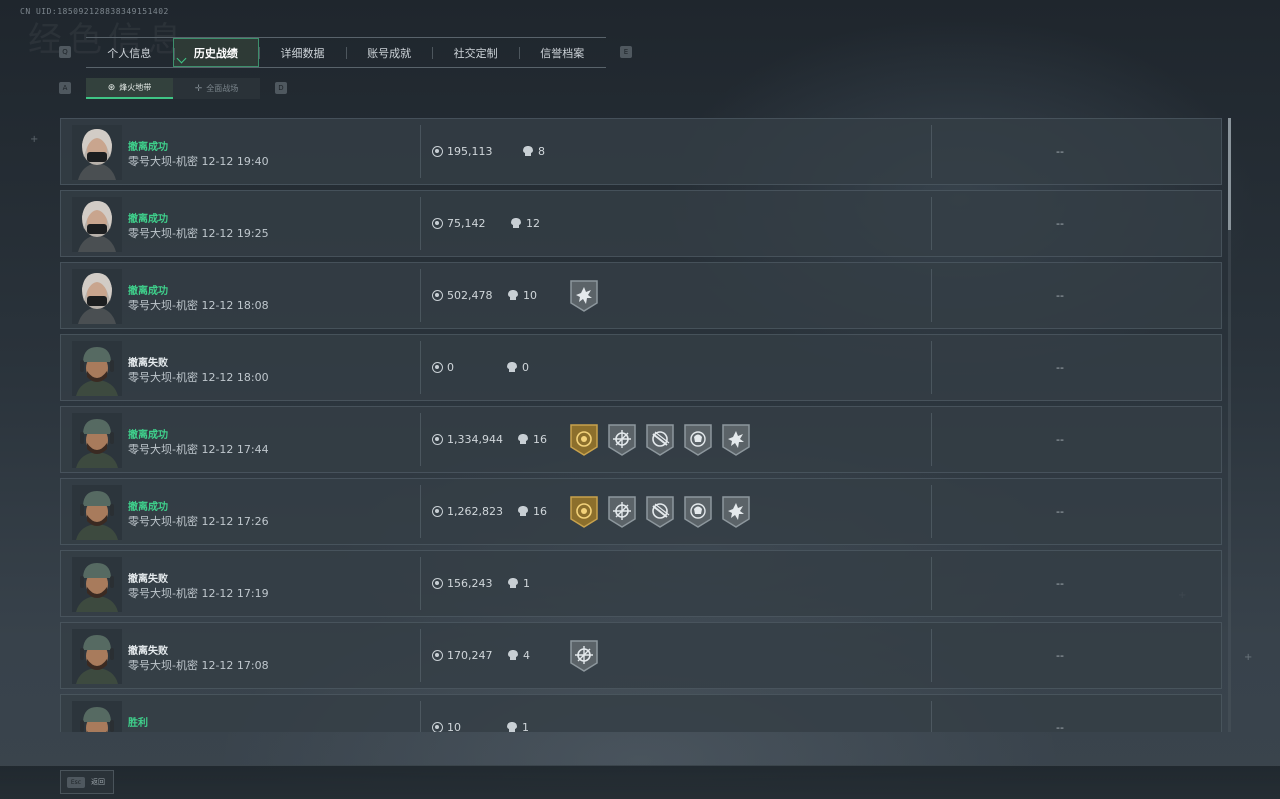  What do you see at coordinates (626, 52) in the screenshot?
I see `next-tab-key: E` at bounding box center [626, 52].